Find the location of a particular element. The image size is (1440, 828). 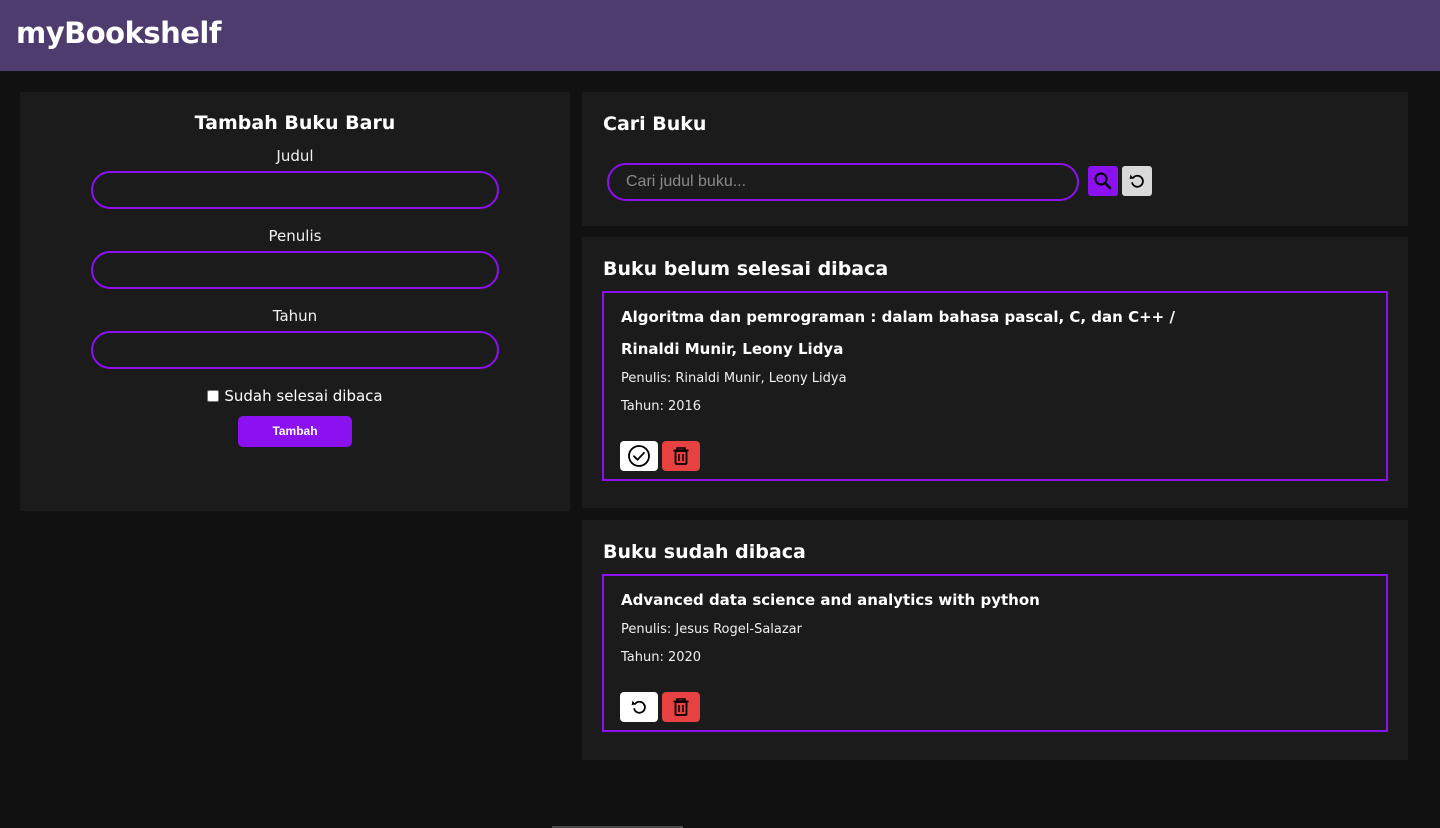

book-author: Penulis: Jesus Rogel-Salazar is located at coordinates (711, 629).